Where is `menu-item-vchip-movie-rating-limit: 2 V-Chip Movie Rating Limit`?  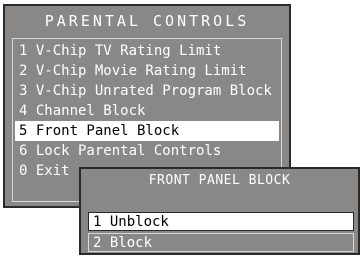 menu-item-vchip-movie-rating-limit: 2 V-Chip Movie Rating Limit is located at coordinates (147, 71).